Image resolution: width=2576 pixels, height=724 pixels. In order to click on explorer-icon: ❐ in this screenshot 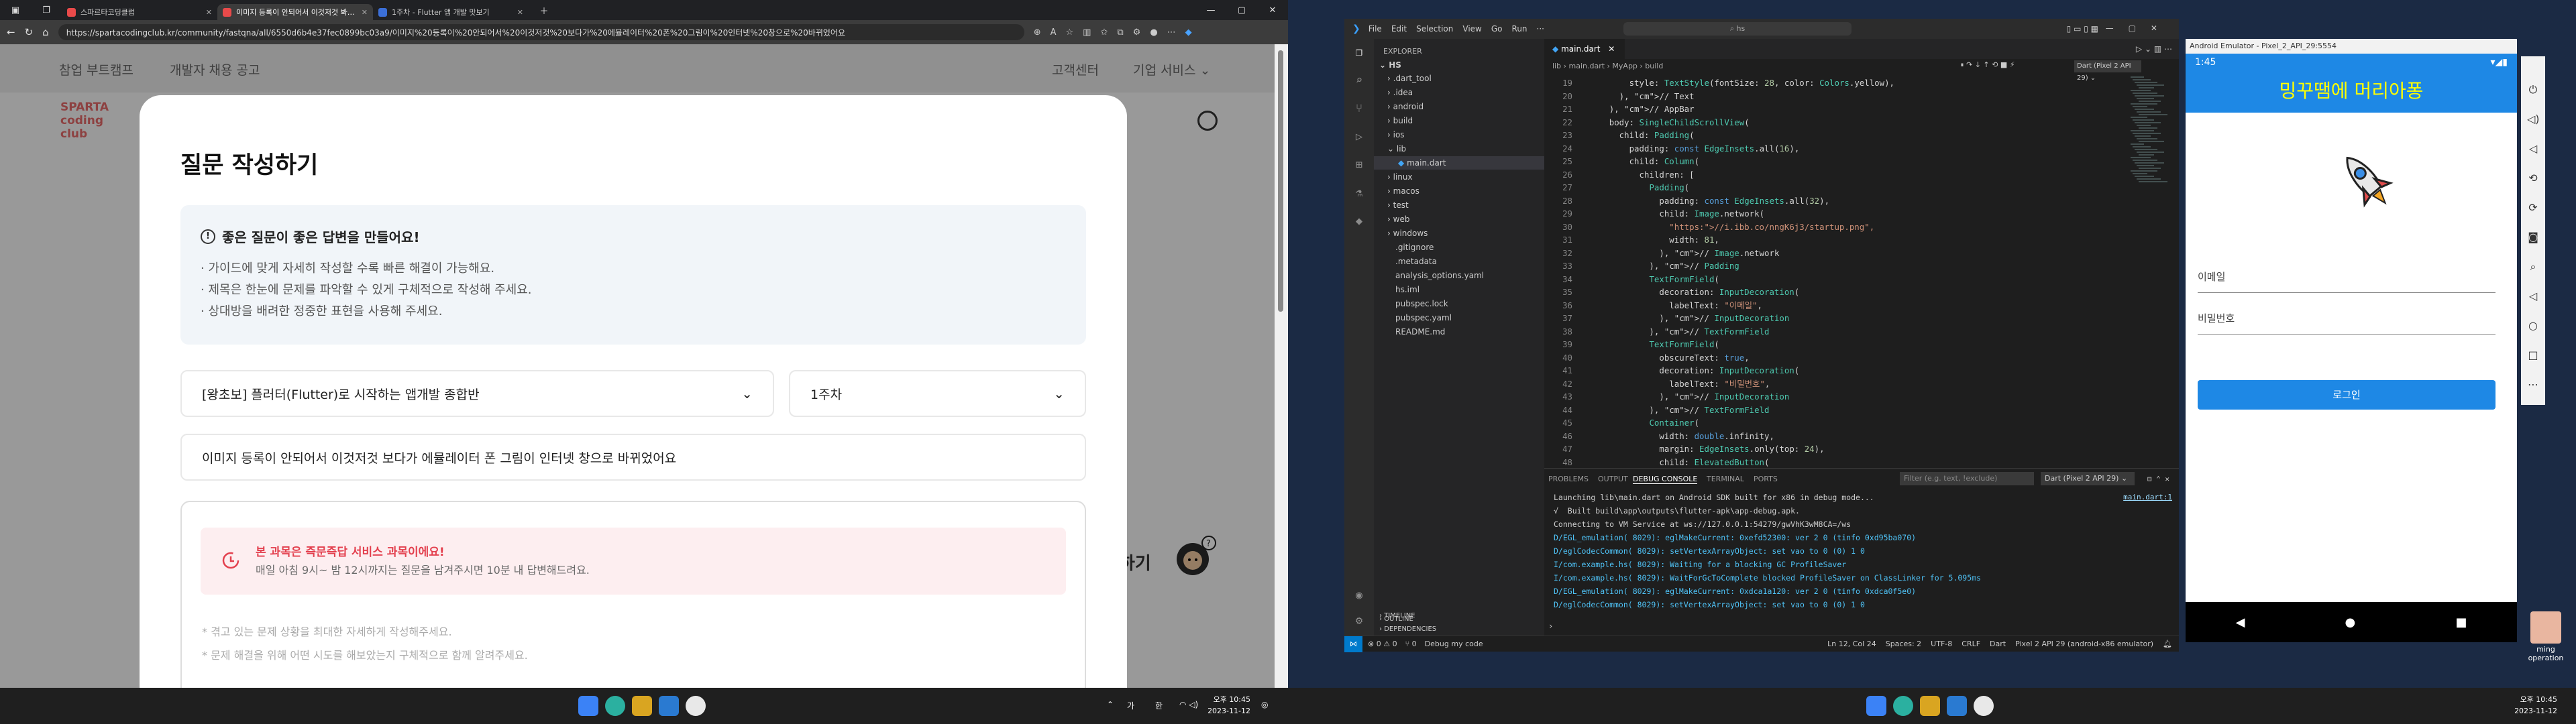, I will do `click(1359, 53)`.